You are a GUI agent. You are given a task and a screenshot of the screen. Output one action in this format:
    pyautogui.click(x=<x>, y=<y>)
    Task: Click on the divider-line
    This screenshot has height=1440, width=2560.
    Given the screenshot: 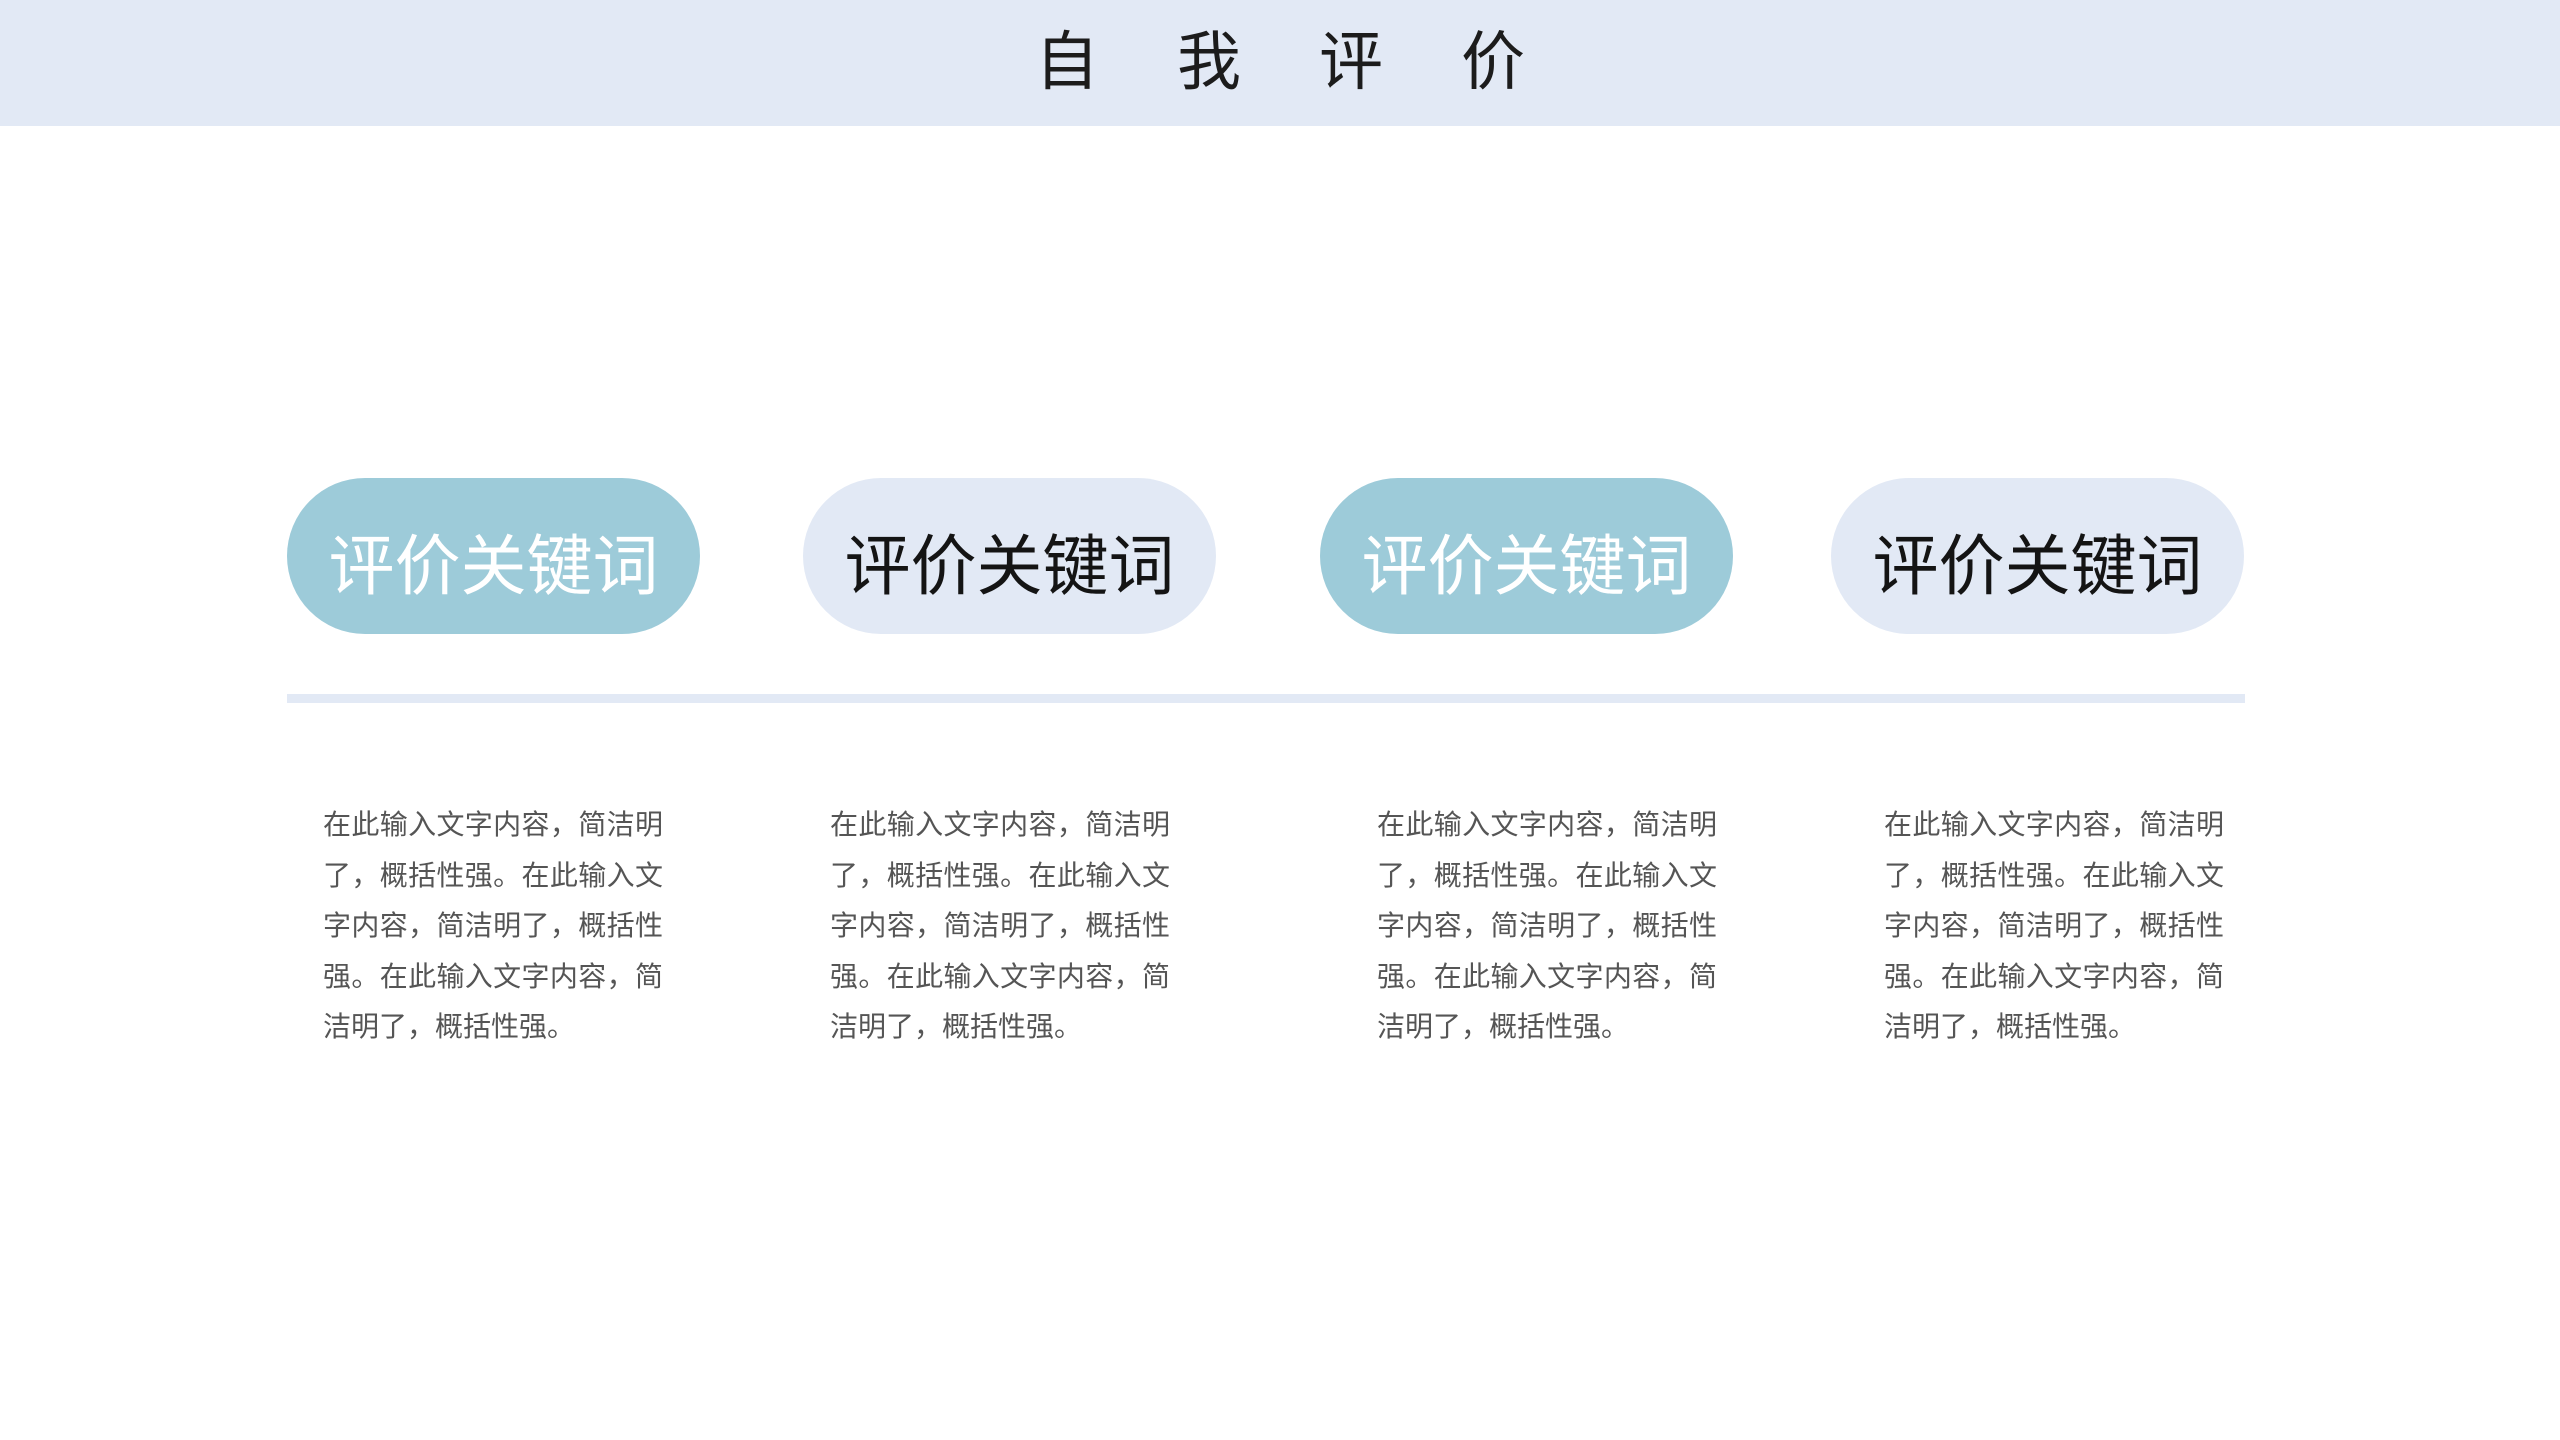 What is the action you would take?
    pyautogui.click(x=1266, y=698)
    